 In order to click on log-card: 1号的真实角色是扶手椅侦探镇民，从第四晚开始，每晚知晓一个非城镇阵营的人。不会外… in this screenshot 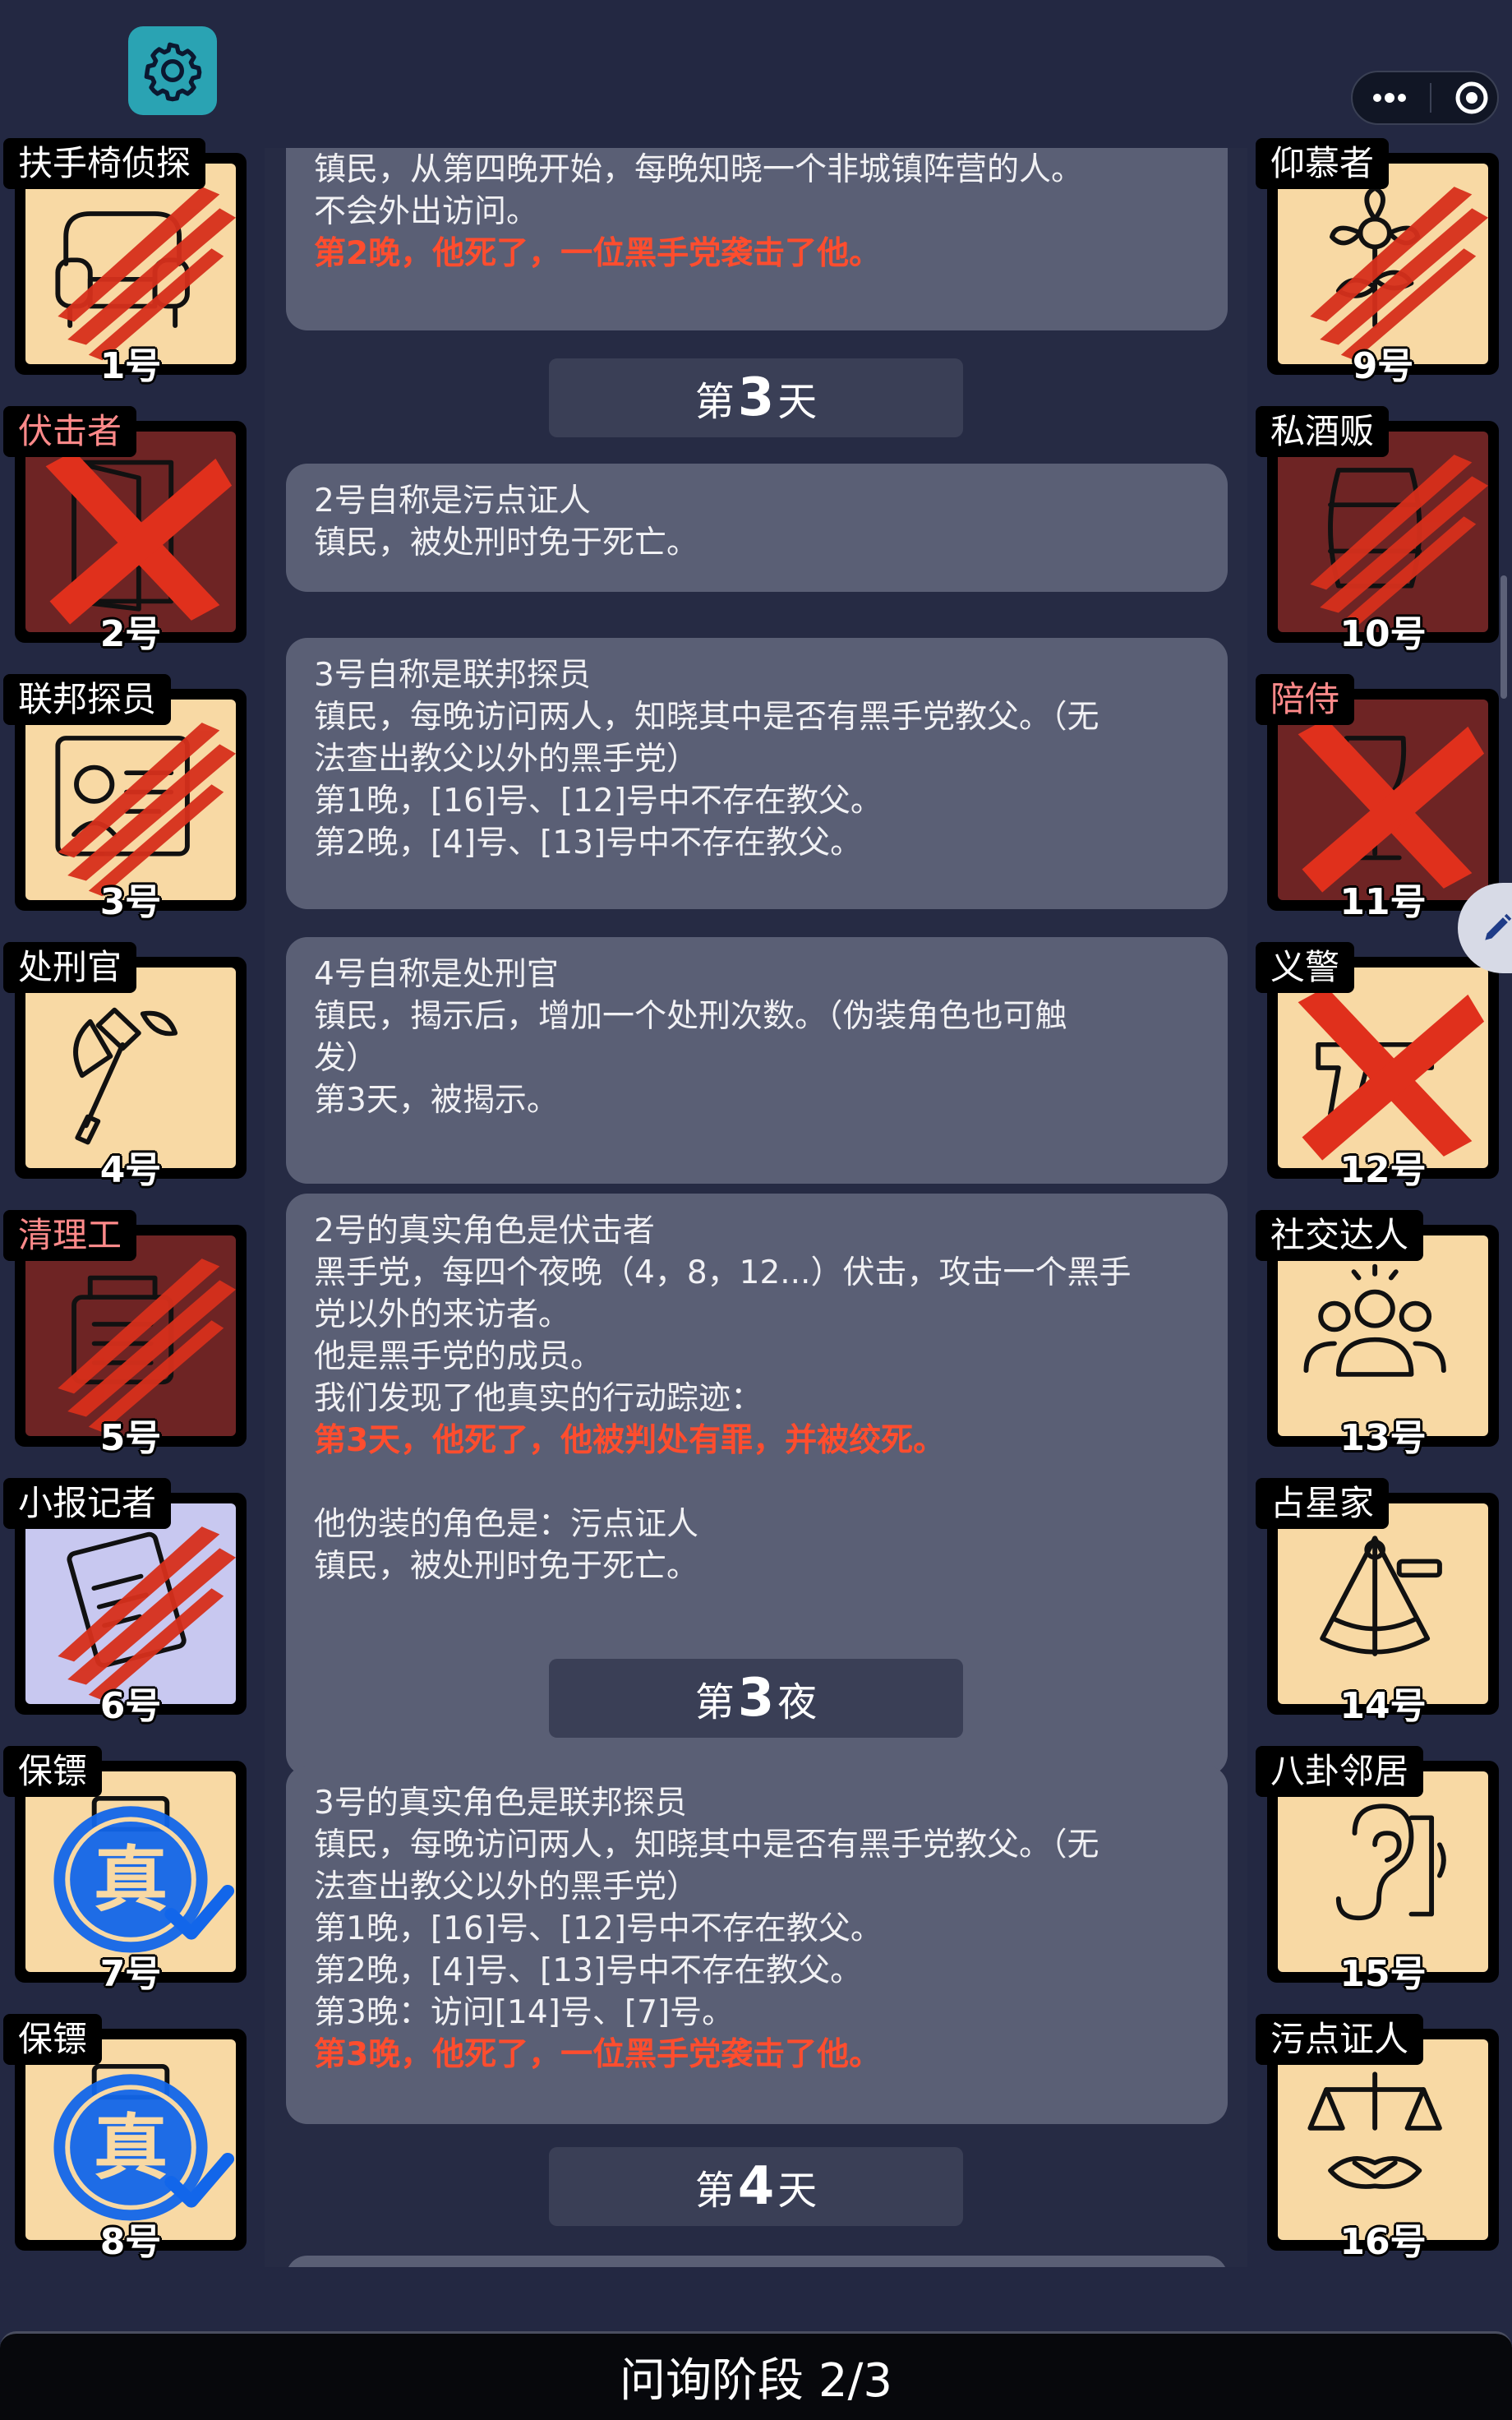, I will do `click(757, 239)`.